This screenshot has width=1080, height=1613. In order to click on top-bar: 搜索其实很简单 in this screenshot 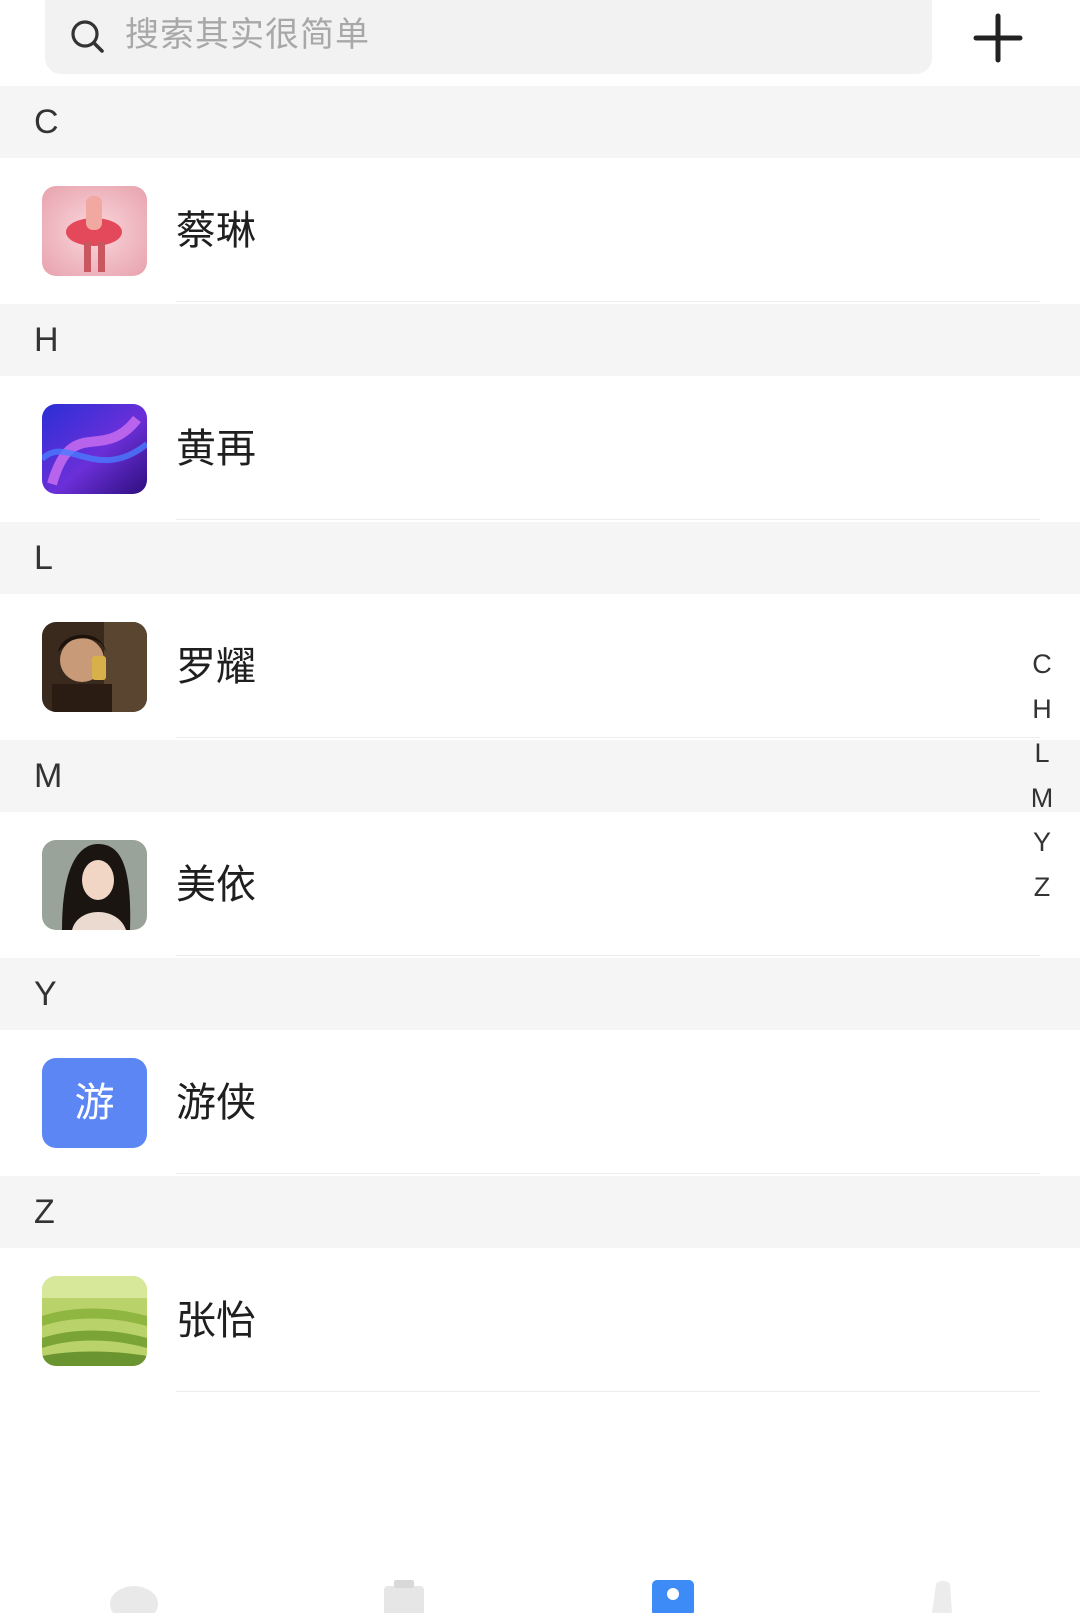, I will do `click(540, 43)`.